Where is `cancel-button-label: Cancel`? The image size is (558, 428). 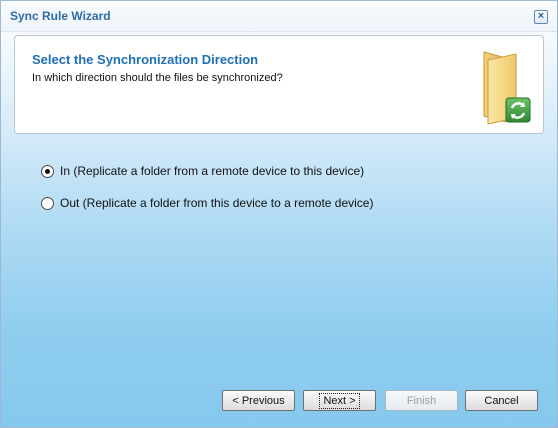
cancel-button-label: Cancel is located at coordinates (501, 400).